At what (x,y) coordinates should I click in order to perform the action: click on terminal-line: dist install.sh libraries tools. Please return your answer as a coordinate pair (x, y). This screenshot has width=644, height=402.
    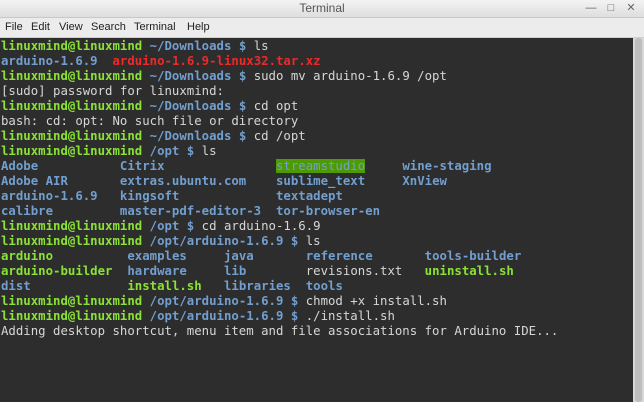
    Looking at the image, I should click on (172, 286).